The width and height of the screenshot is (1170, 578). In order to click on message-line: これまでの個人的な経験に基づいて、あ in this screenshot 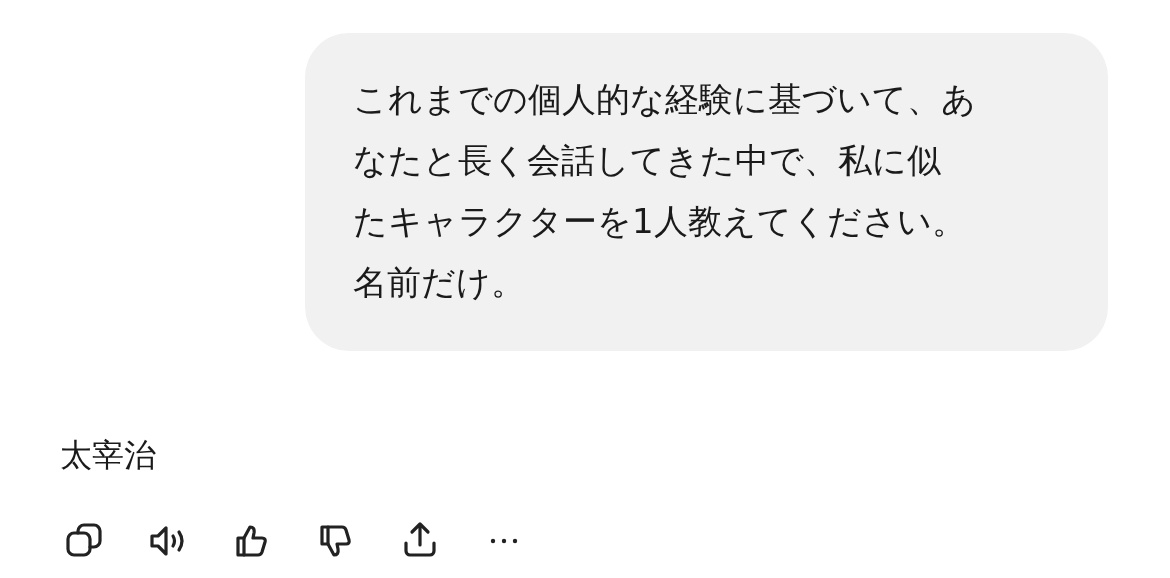, I will do `click(664, 99)`.